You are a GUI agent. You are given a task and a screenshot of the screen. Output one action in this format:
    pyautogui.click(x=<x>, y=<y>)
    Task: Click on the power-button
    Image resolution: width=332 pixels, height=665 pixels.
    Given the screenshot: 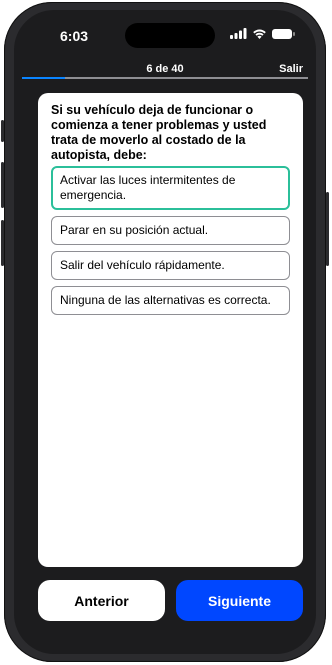 What is the action you would take?
    pyautogui.click(x=327, y=229)
    